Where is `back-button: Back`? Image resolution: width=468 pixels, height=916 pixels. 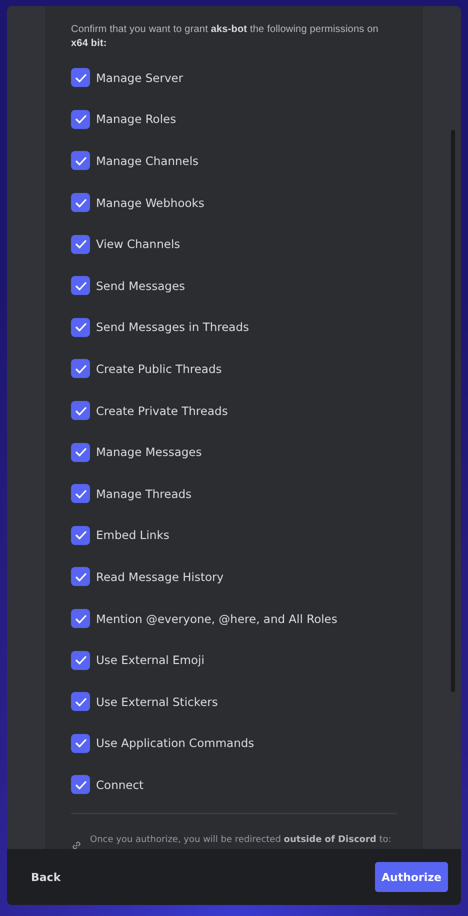 back-button: Back is located at coordinates (46, 877).